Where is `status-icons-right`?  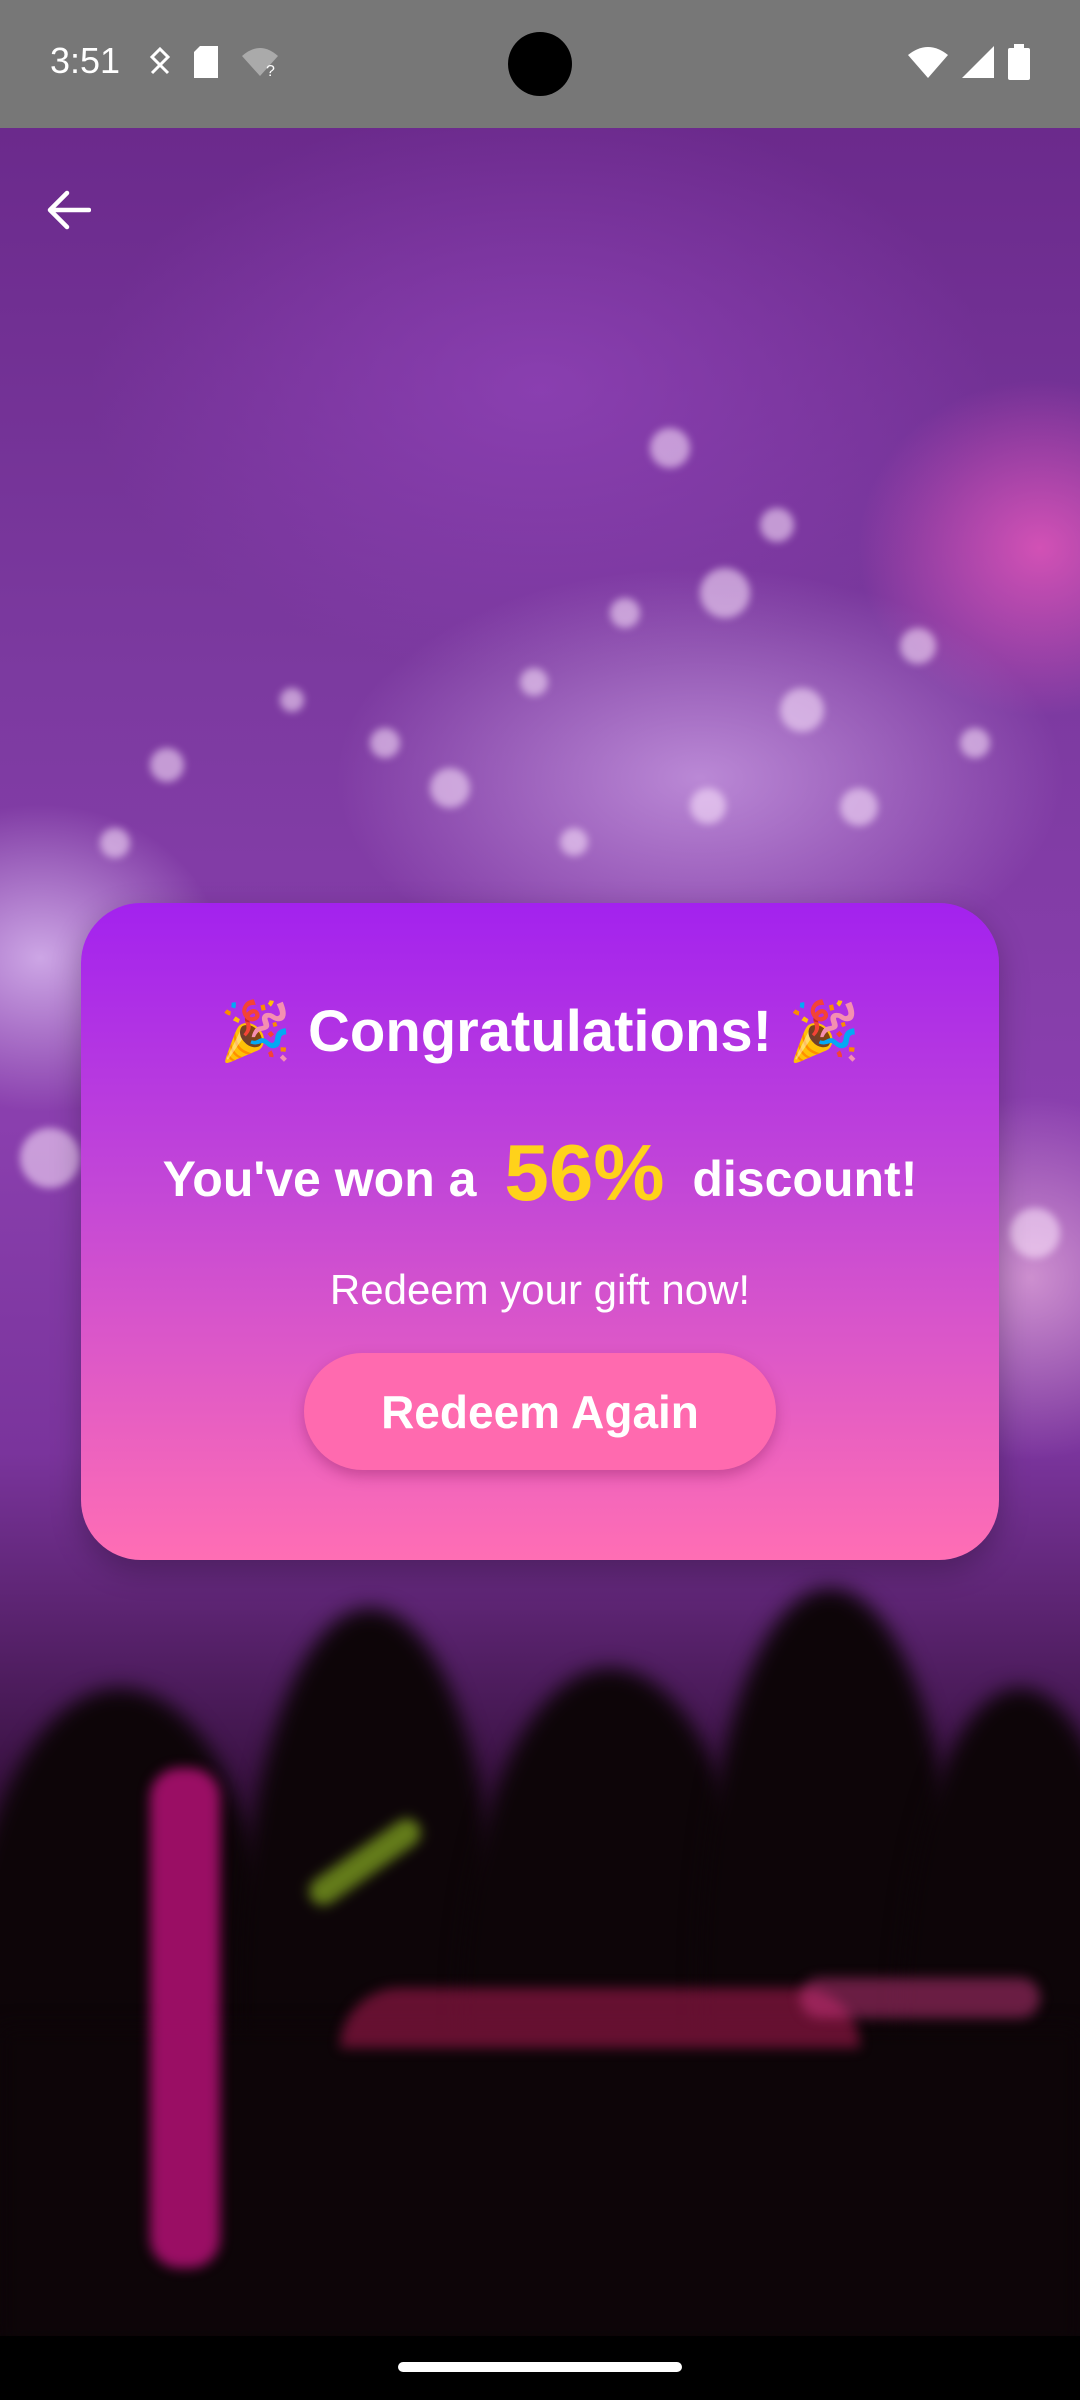 status-icons-right is located at coordinates (969, 64).